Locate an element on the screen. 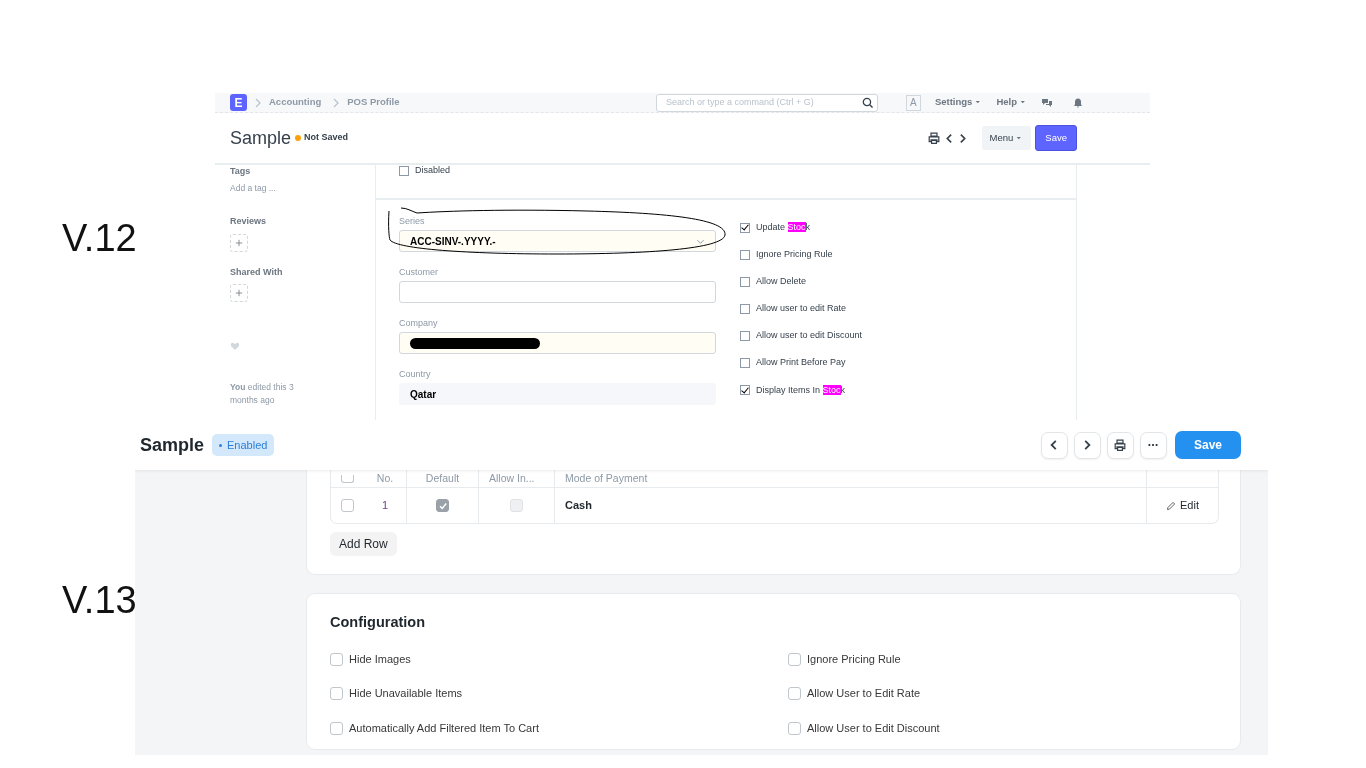 This screenshot has width=1366, height=768. select-field: ACC-SINV-.YYYY.- is located at coordinates (557, 241).